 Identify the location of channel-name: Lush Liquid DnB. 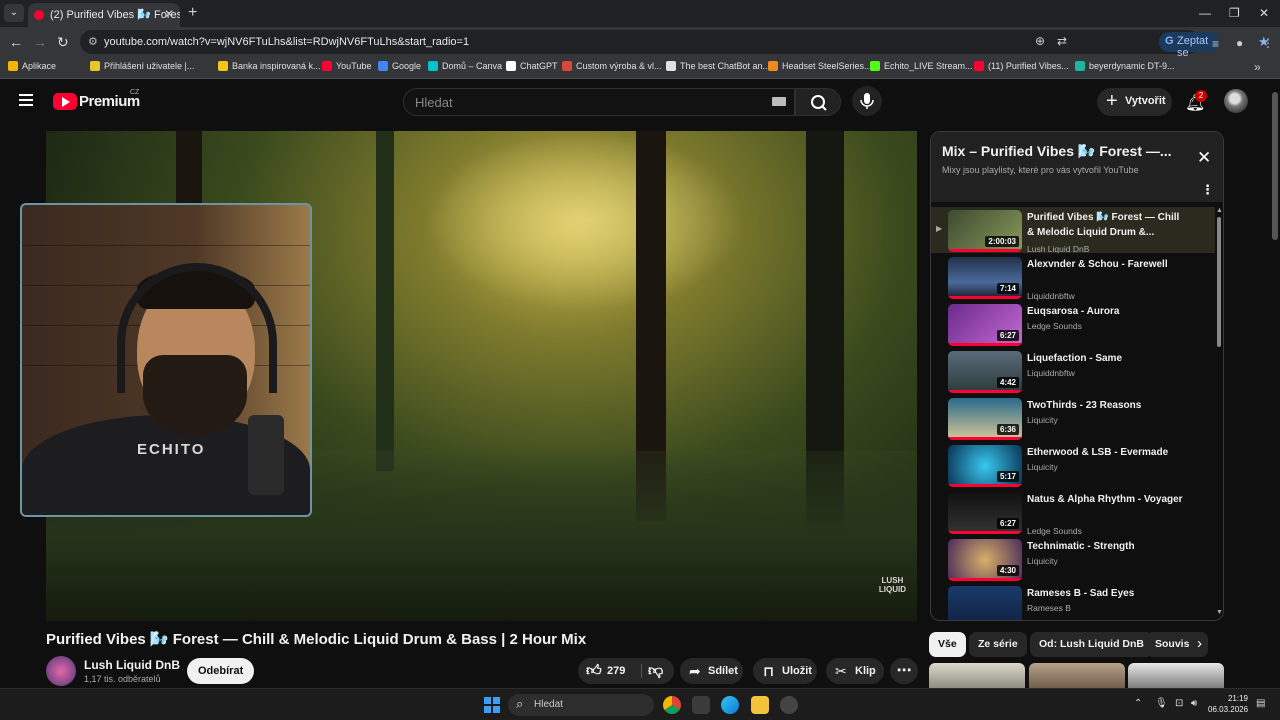
(132, 665).